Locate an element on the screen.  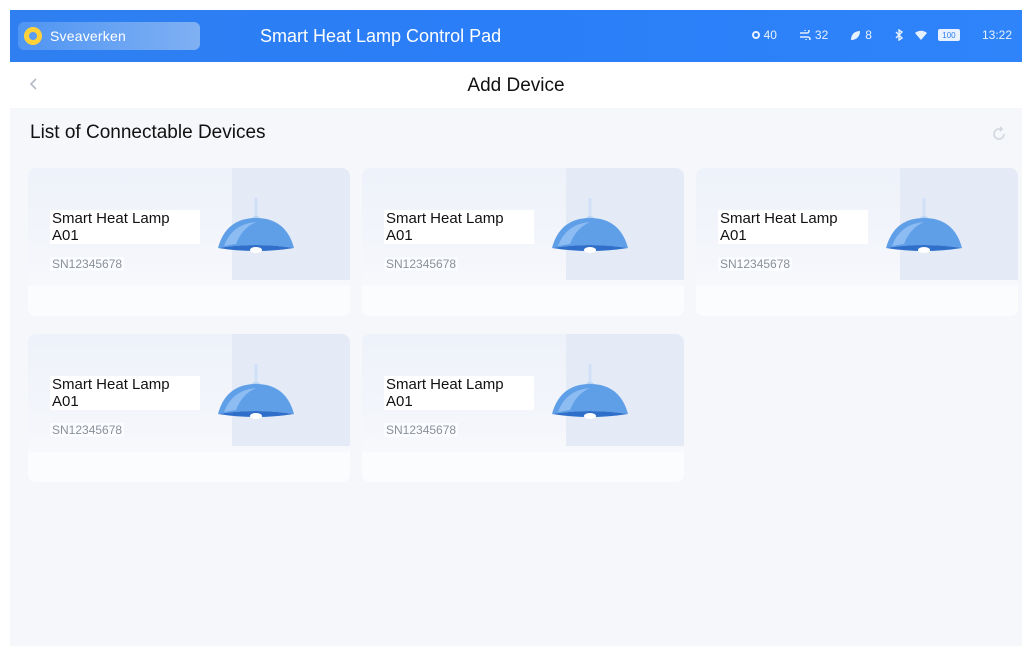
wifi-icon is located at coordinates (920, 35).